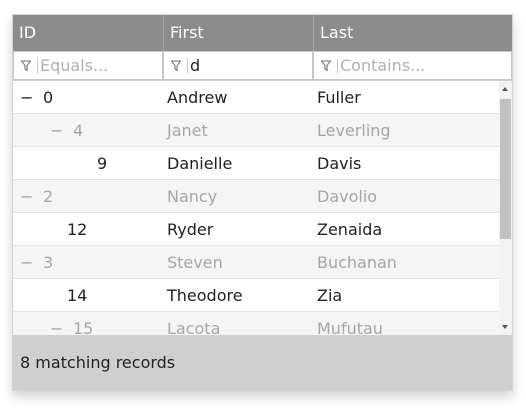 The width and height of the screenshot is (526, 418). What do you see at coordinates (256, 196) in the screenshot?
I see `table-row: − 2 Nancy Davolio` at bounding box center [256, 196].